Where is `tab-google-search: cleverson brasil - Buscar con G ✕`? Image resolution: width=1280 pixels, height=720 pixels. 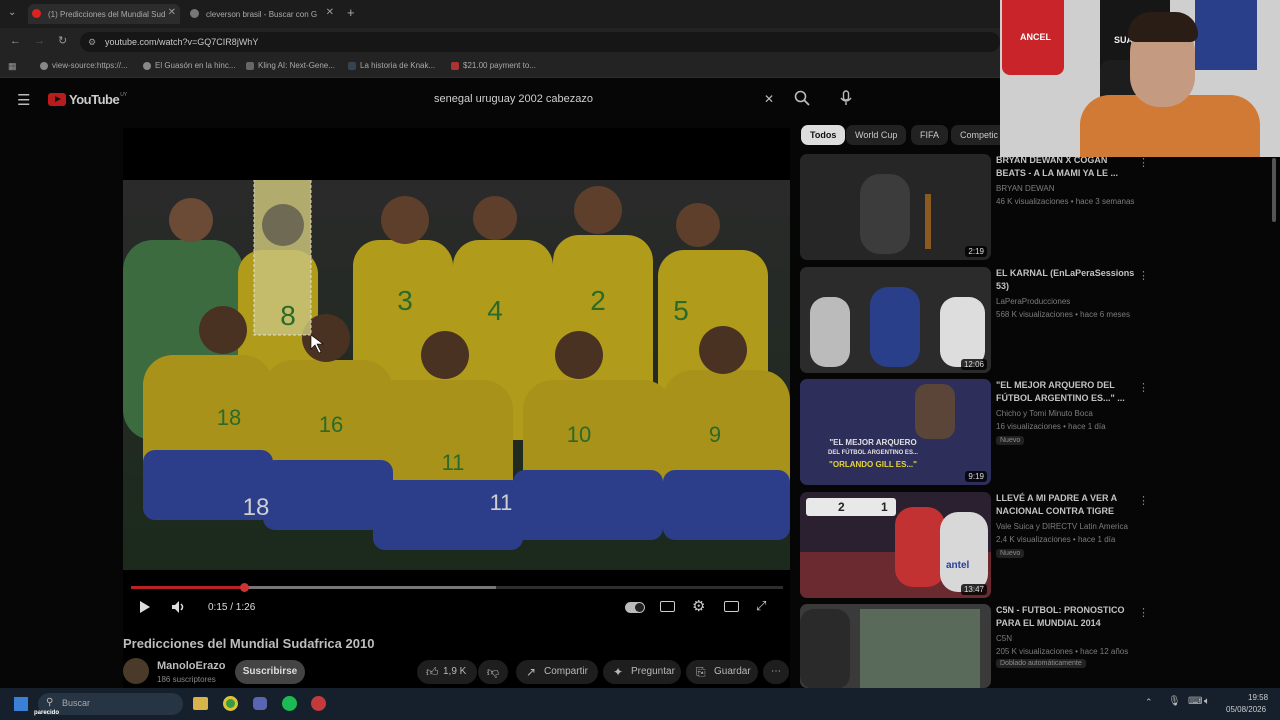 tab-google-search: cleverson brasil - Buscar con G ✕ is located at coordinates (262, 14).